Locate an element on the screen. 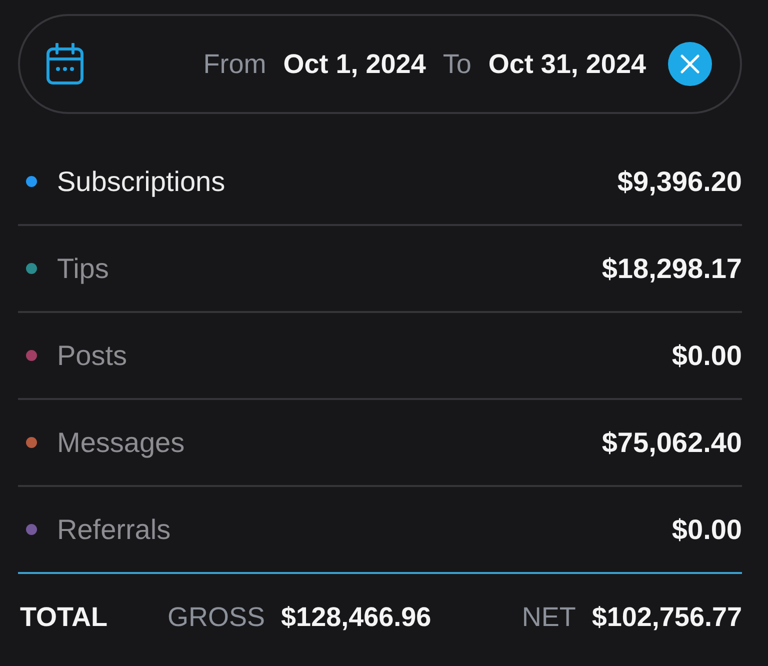  close-icon is located at coordinates (690, 64).